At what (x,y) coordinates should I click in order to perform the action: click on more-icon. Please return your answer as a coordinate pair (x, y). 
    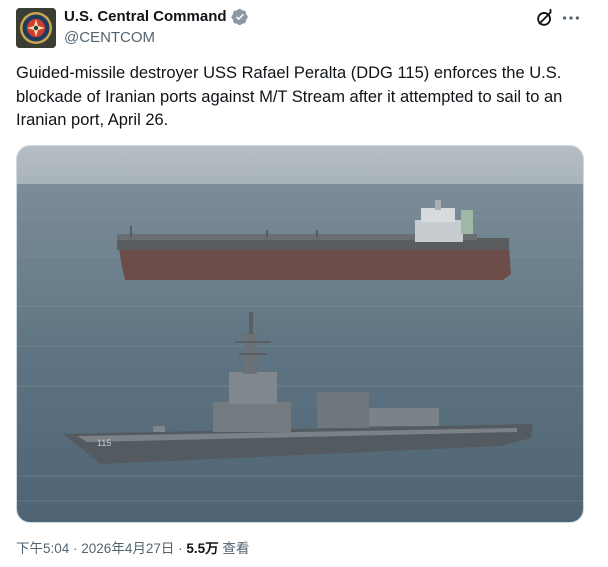
    Looking at the image, I should click on (571, 18).